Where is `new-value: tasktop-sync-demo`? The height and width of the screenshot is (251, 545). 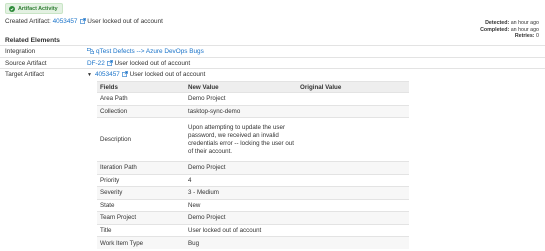 new-value: tasktop-sync-demo is located at coordinates (241, 111).